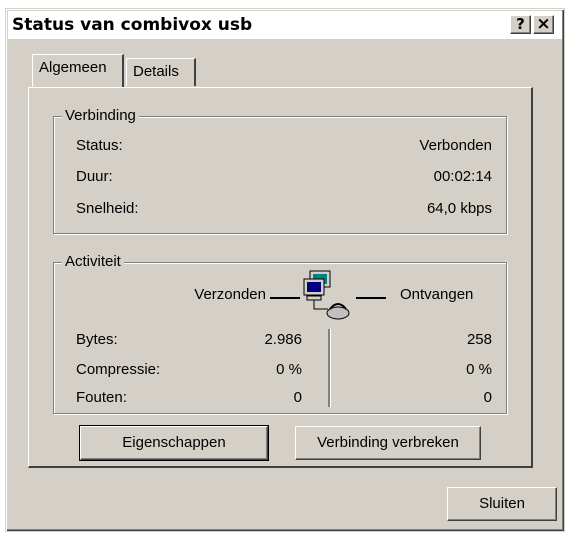 Image resolution: width=570 pixels, height=535 pixels. What do you see at coordinates (479, 339) in the screenshot?
I see `bytes-received-value: 258` at bounding box center [479, 339].